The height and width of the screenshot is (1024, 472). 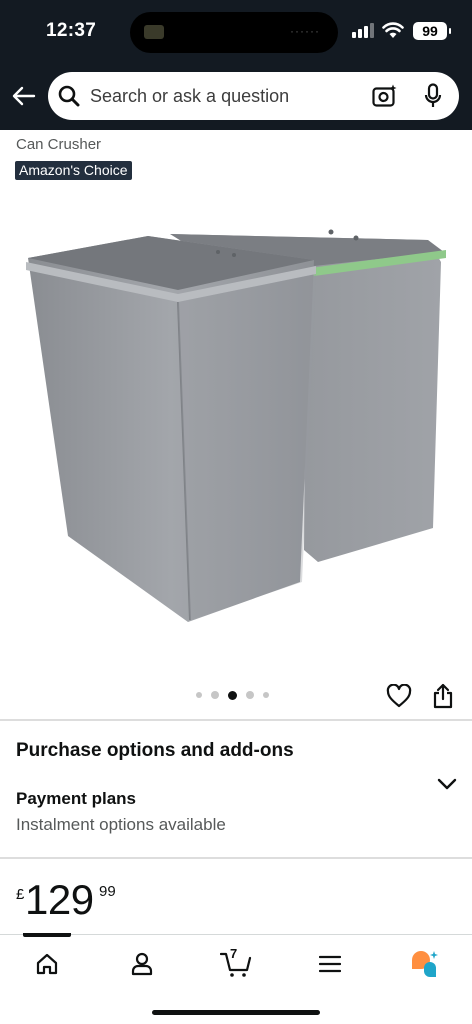 I want to click on home-icon, so click(x=47, y=964).